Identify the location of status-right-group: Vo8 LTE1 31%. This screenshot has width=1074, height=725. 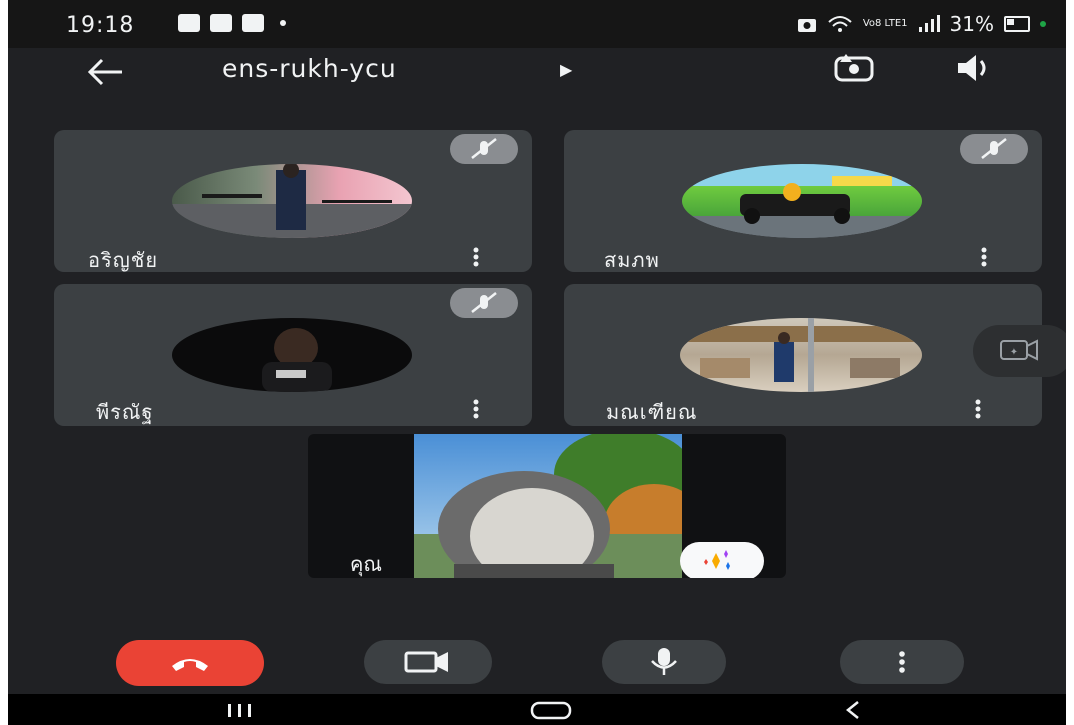
(921, 24).